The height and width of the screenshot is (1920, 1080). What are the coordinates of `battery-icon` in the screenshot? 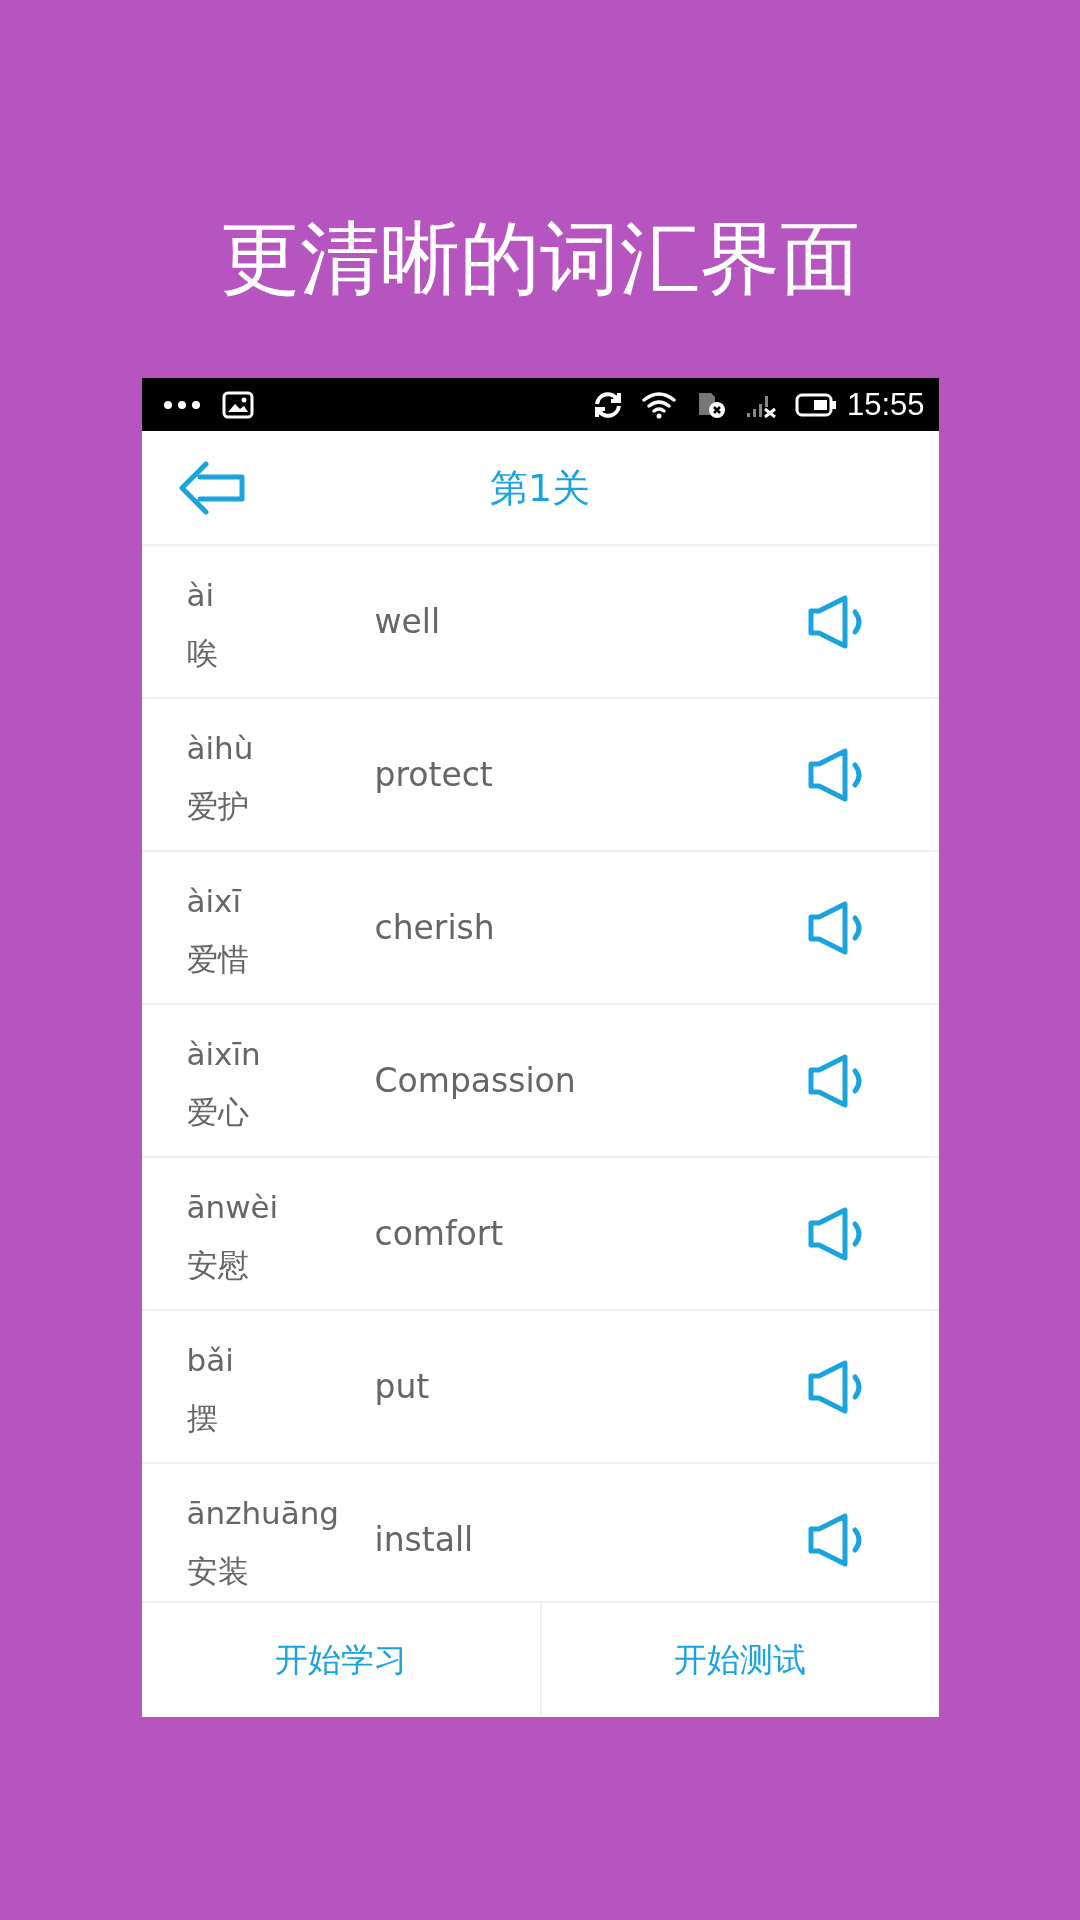 It's located at (815, 404).